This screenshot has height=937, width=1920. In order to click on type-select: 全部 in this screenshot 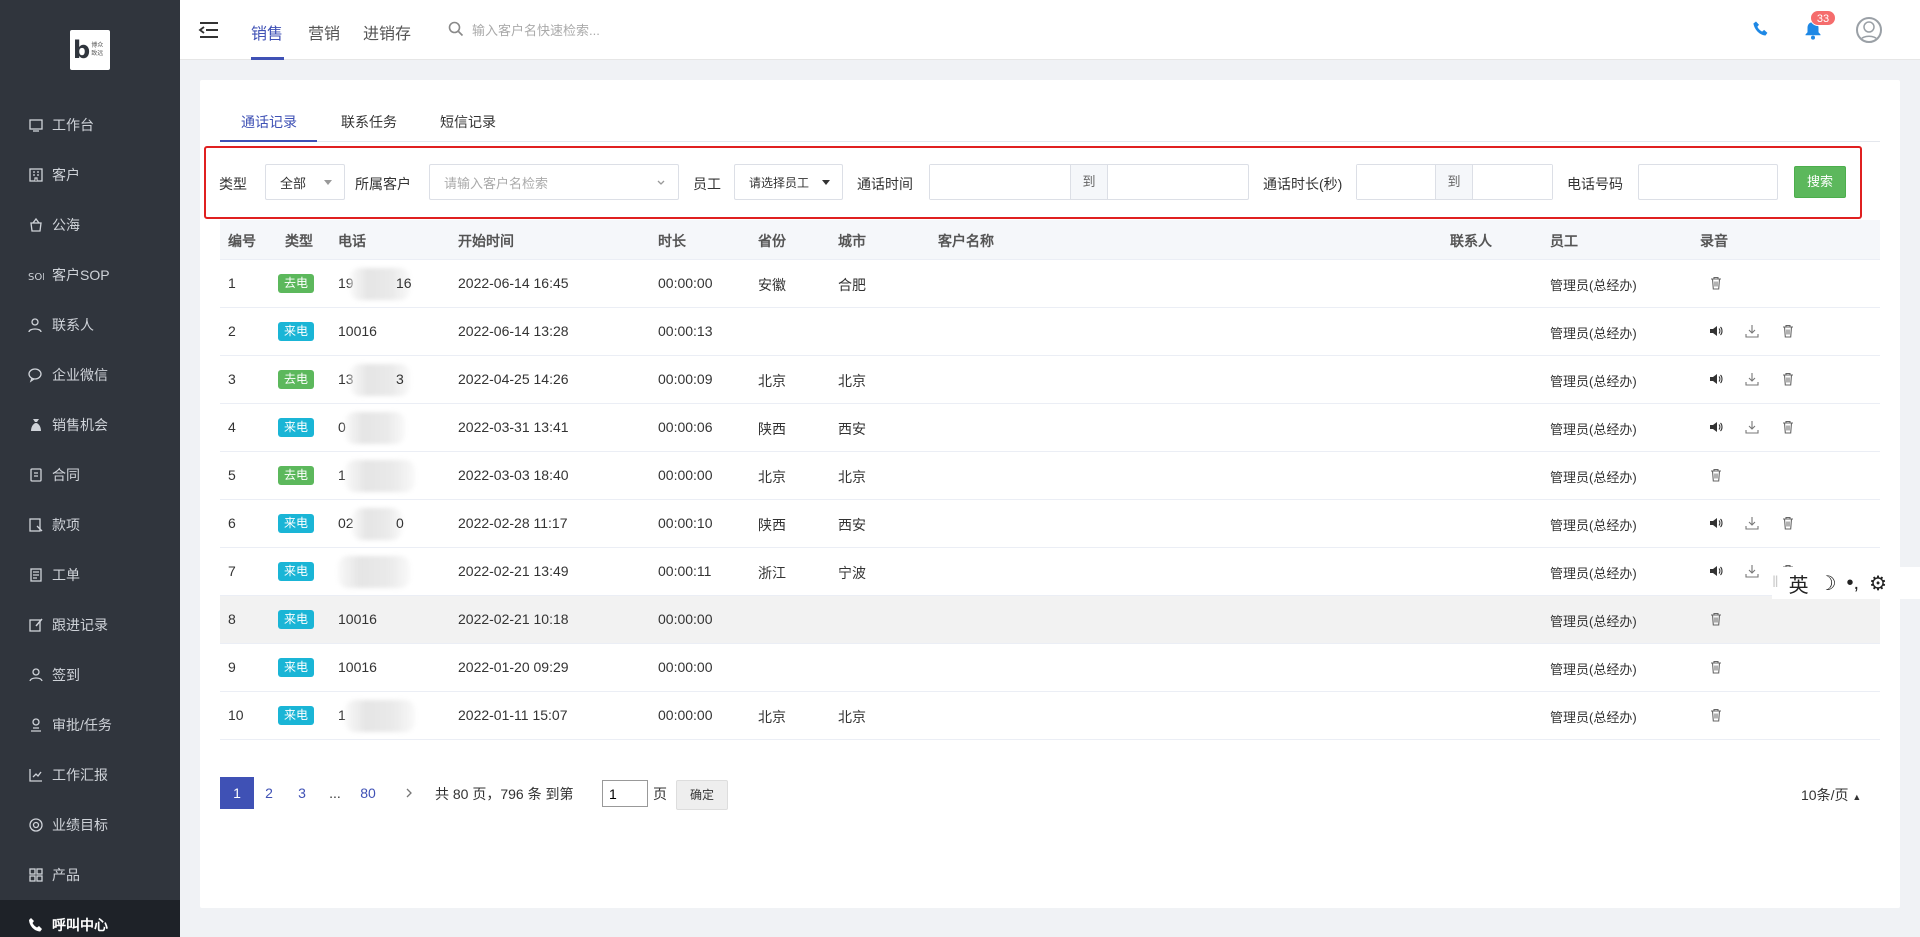, I will do `click(305, 182)`.